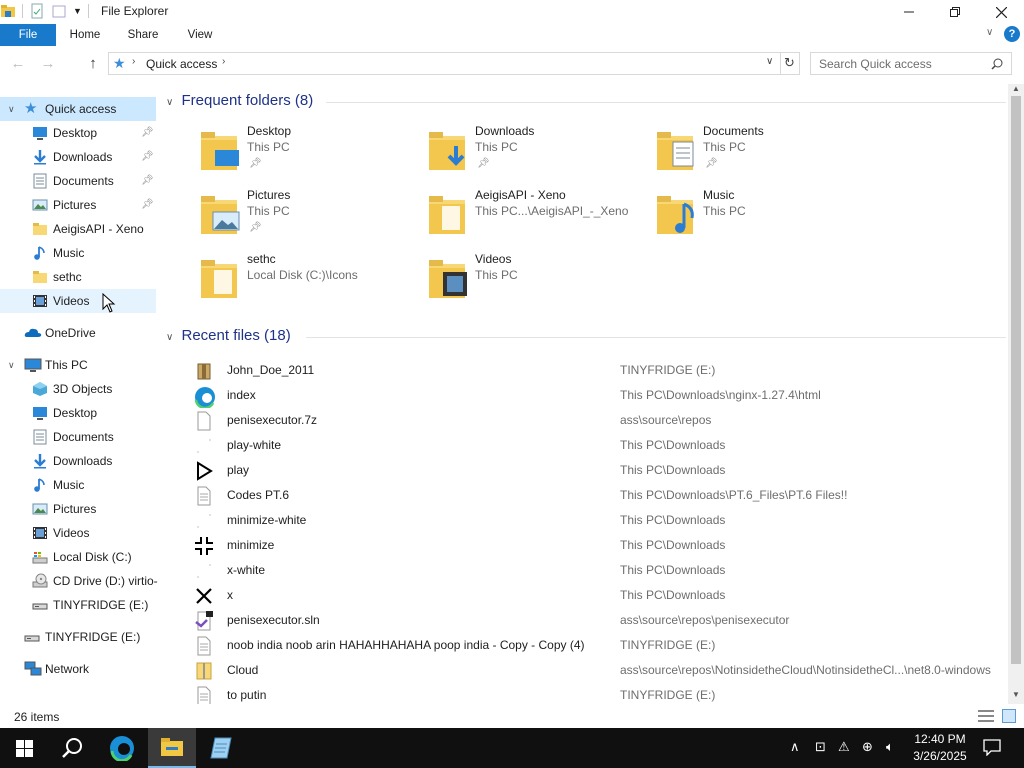  I want to click on sidebar-item-documents: Documents 📌︎, so click(78, 181).